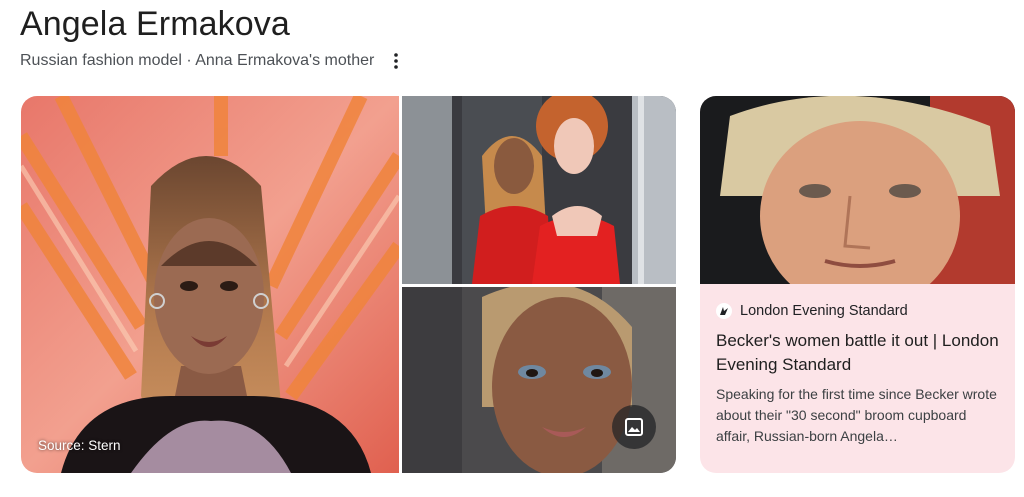  I want to click on news-source: London Evening Standard, so click(812, 311).